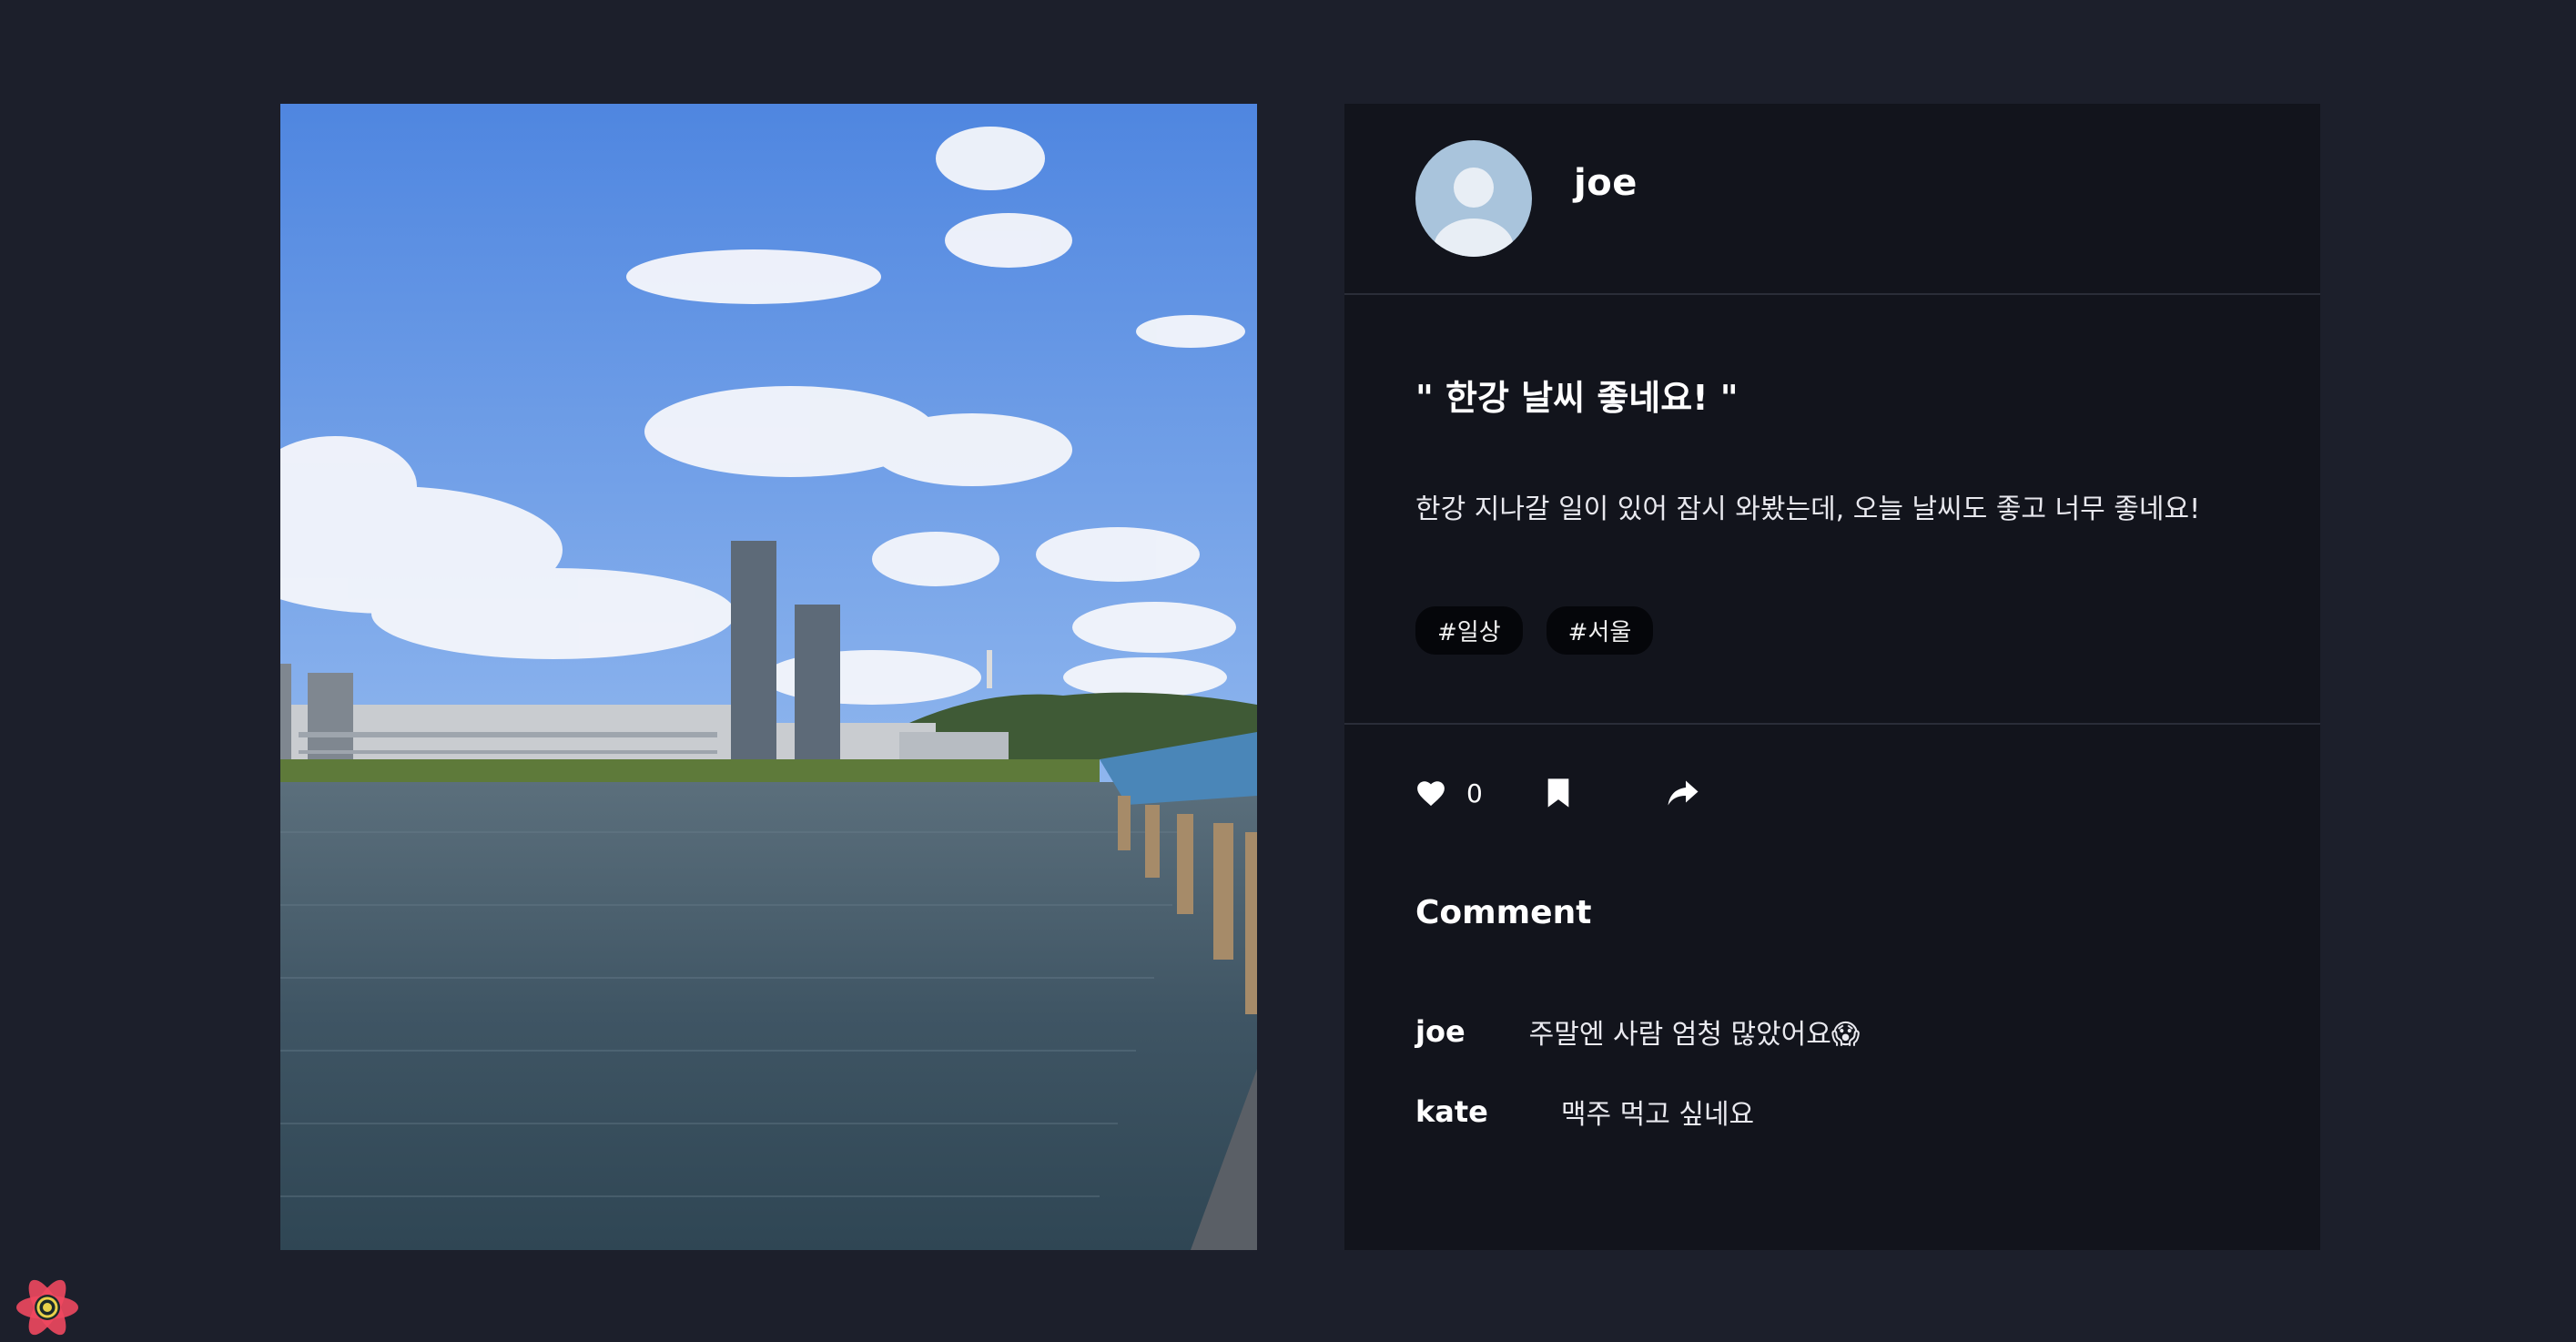 This screenshot has height=1342, width=2576. I want to click on comment-text: 주말엔 사람 엄청 많았어요😱, so click(1694, 1035).